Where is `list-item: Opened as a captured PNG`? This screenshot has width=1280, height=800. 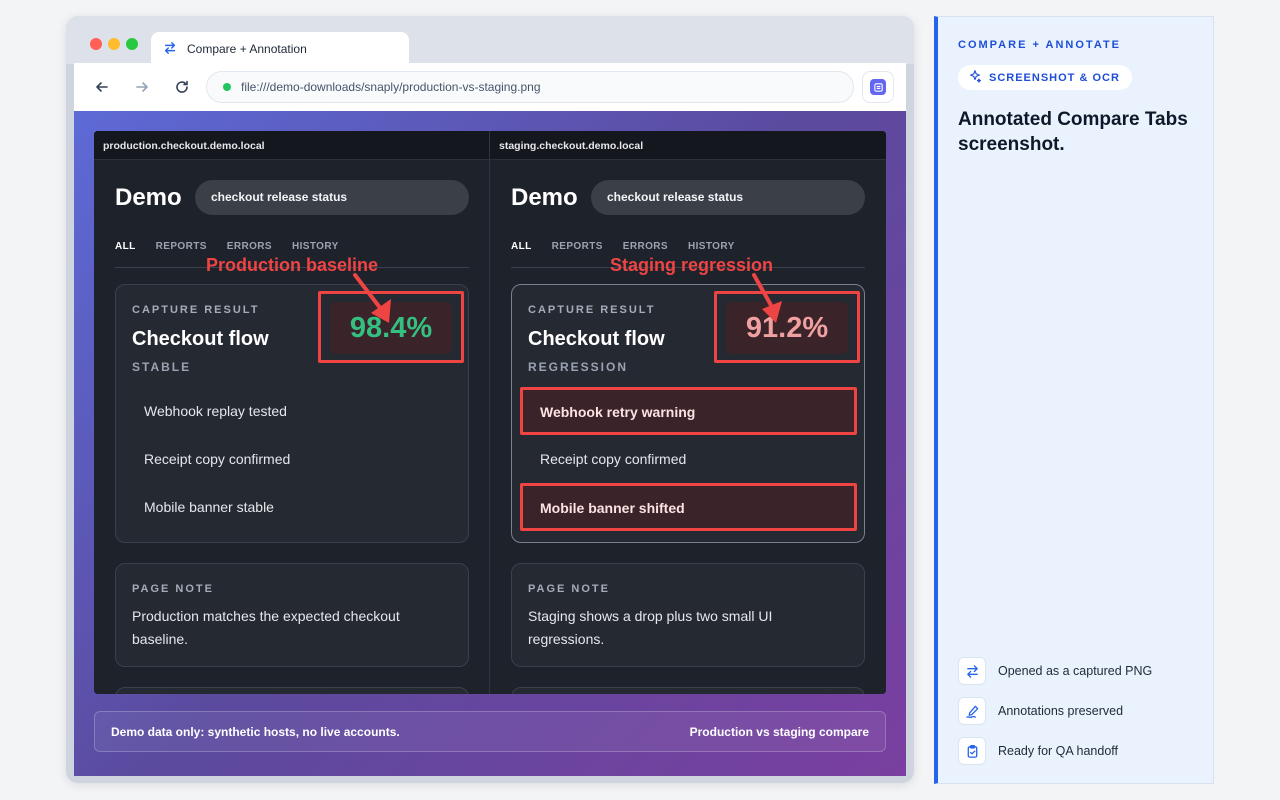 list-item: Opened as a captured PNG is located at coordinates (1055, 671).